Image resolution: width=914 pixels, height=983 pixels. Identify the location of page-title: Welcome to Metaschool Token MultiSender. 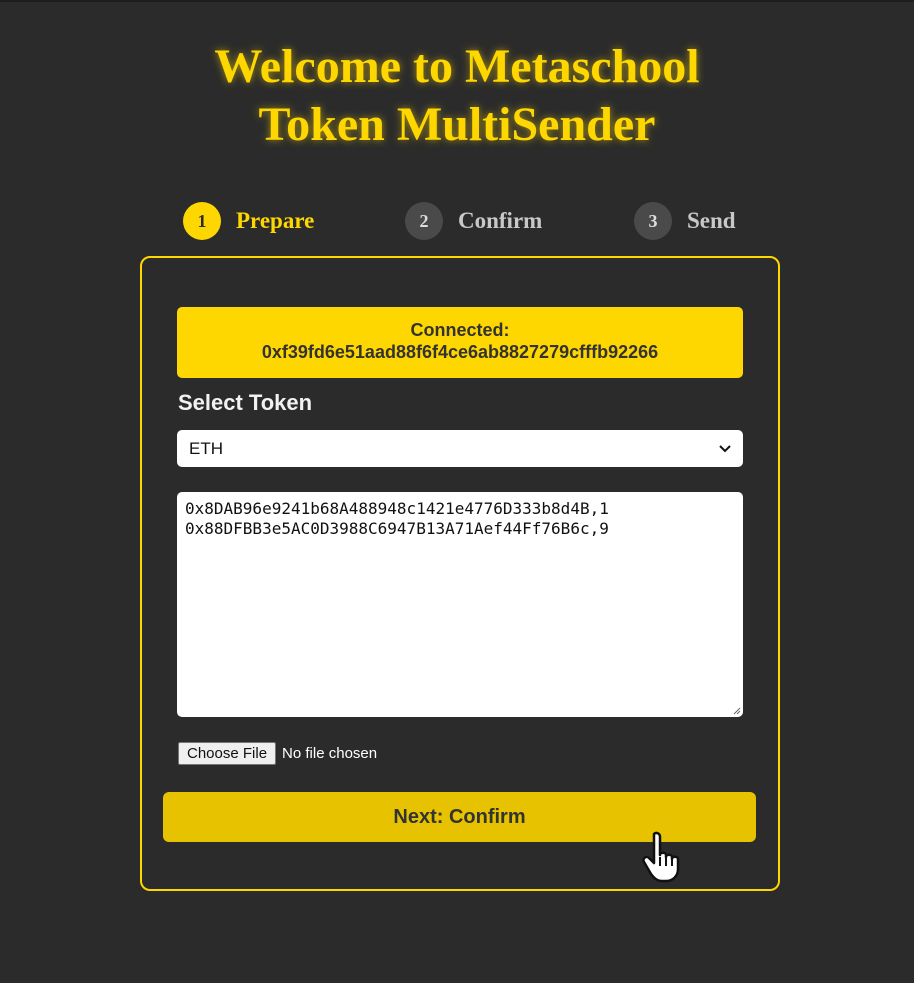
(457, 95).